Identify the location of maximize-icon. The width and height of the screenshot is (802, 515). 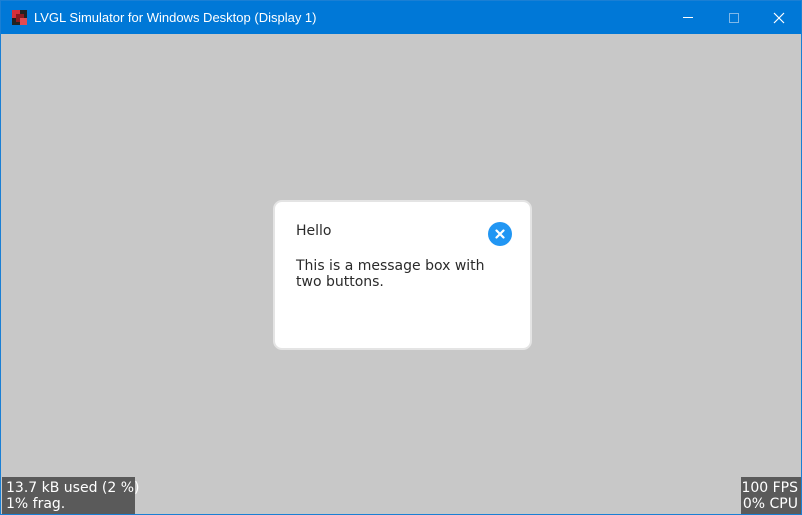
(734, 17).